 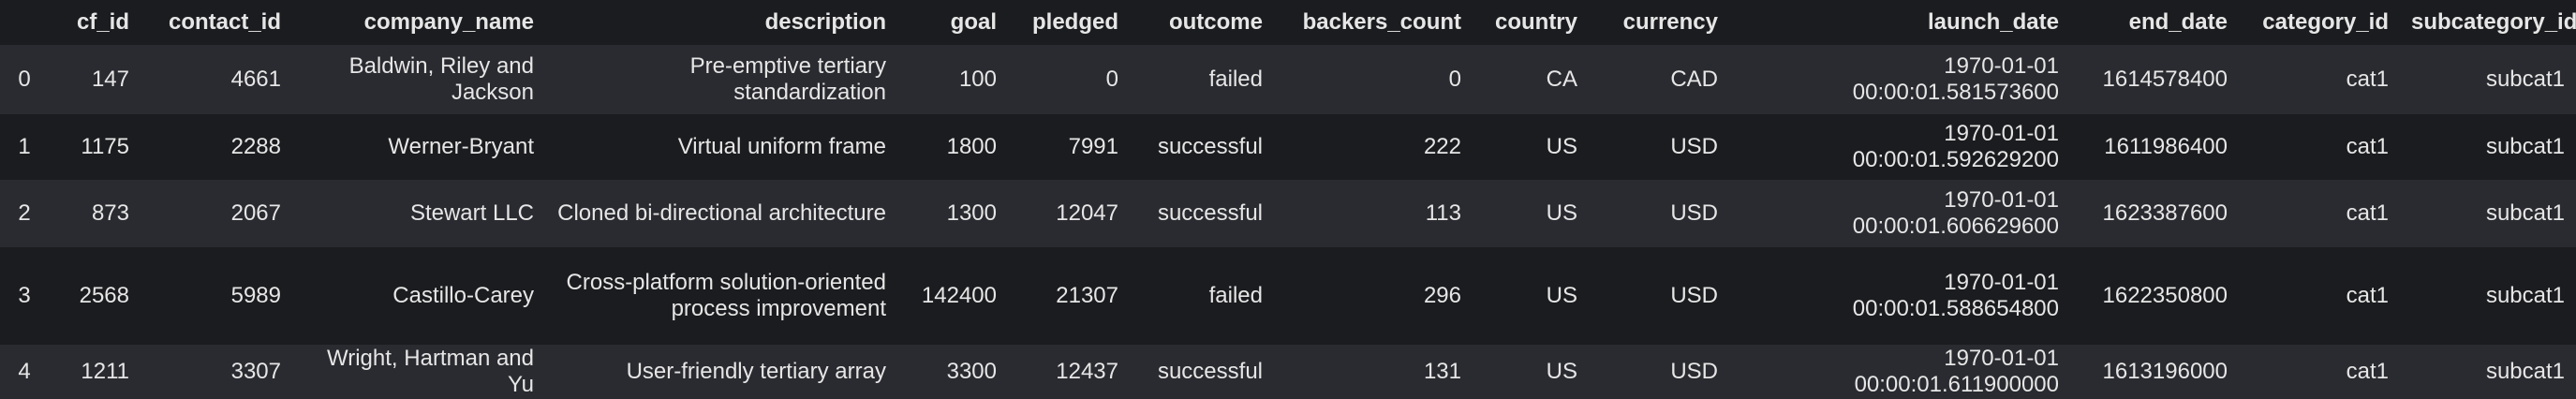 I want to click on column-header-cf-id: cf_id, so click(x=95, y=22).